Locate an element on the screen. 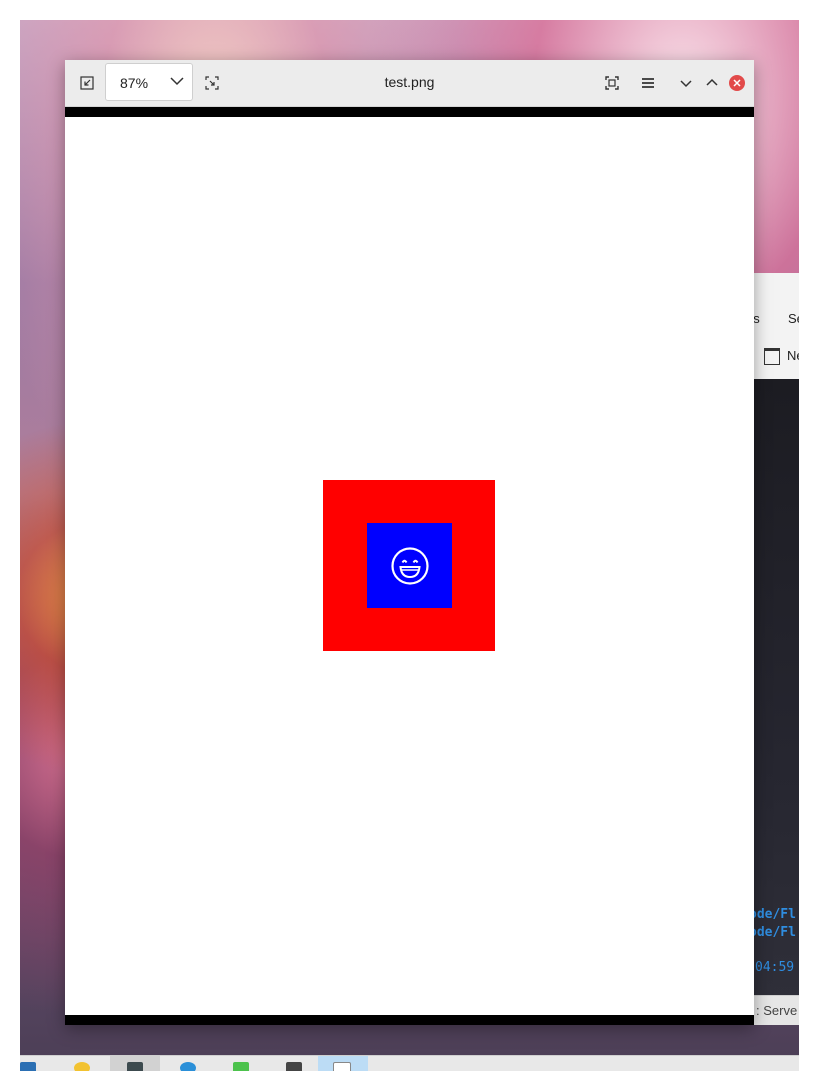 This screenshot has width=819, height=1090. background-app-window: ns Se Ne ode/Fl ode/Fl 04:59 : Serve is located at coordinates (776, 649).